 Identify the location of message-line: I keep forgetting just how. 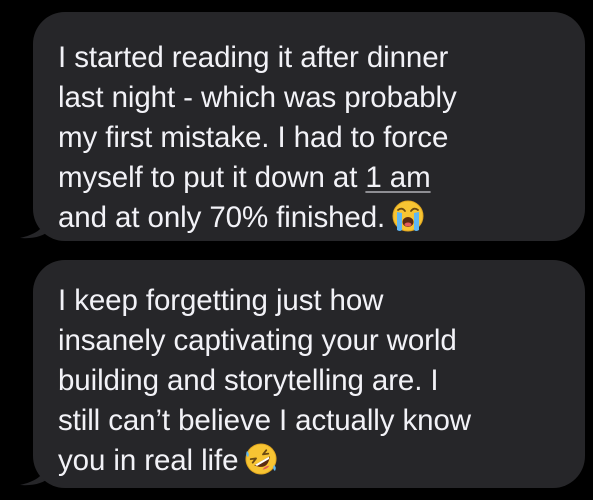
(221, 300).